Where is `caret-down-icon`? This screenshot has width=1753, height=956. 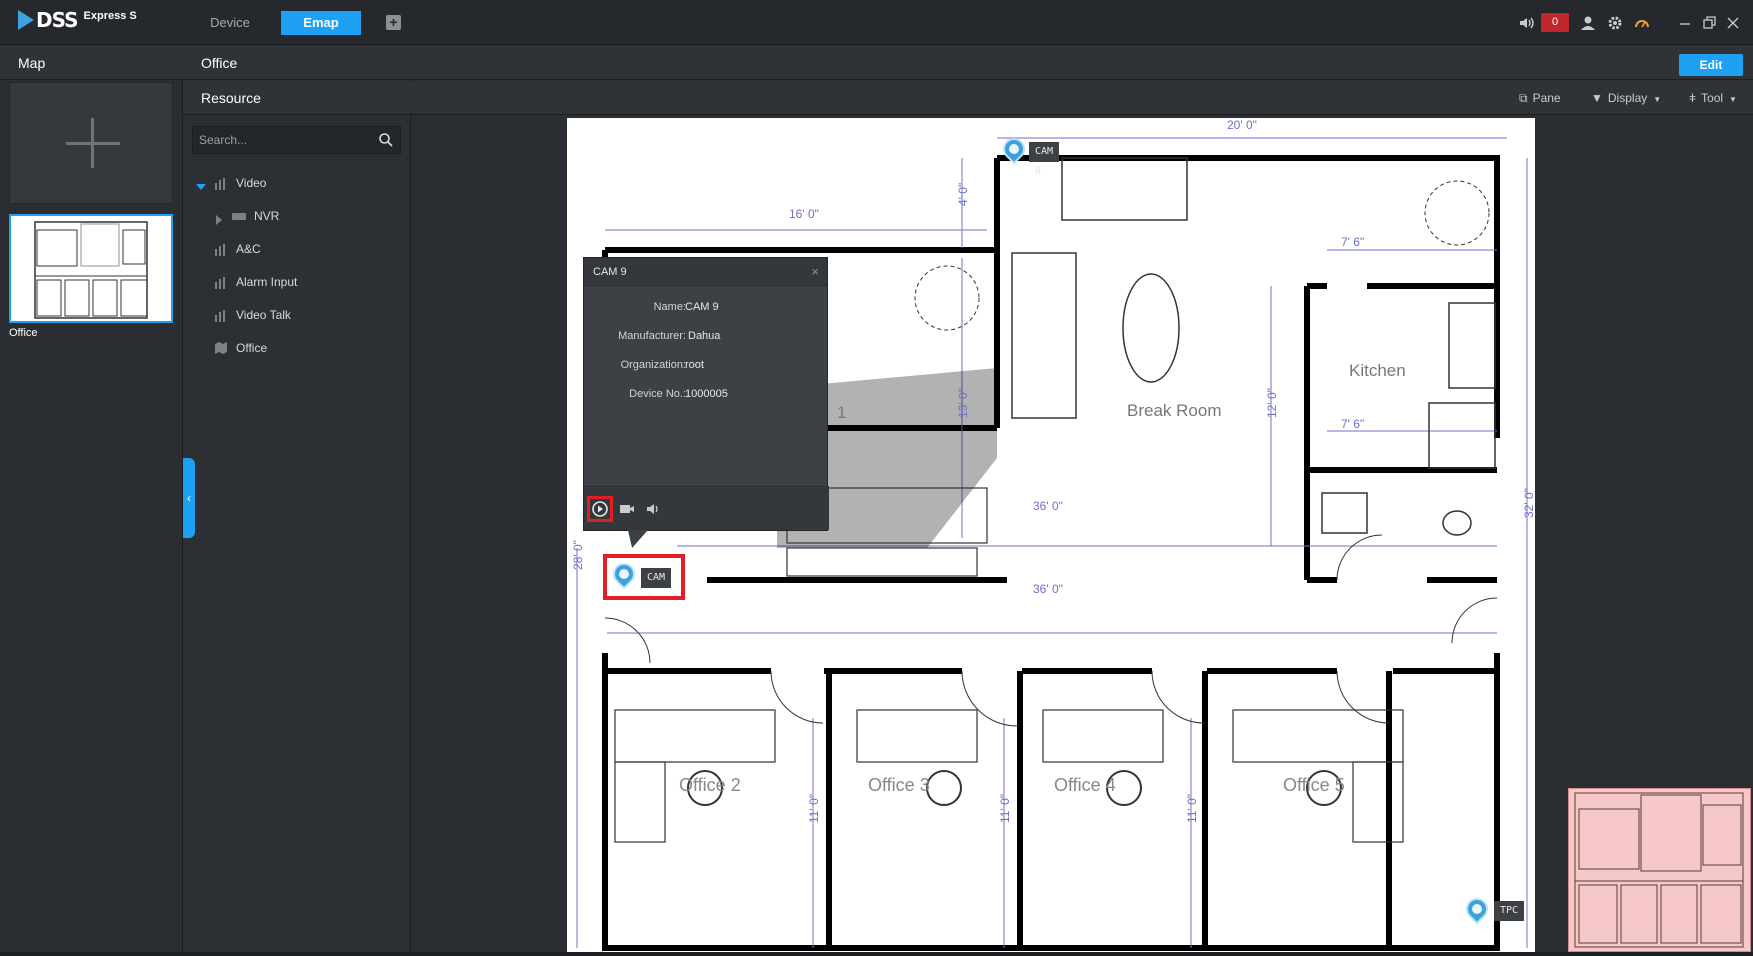
caret-down-icon is located at coordinates (201, 184).